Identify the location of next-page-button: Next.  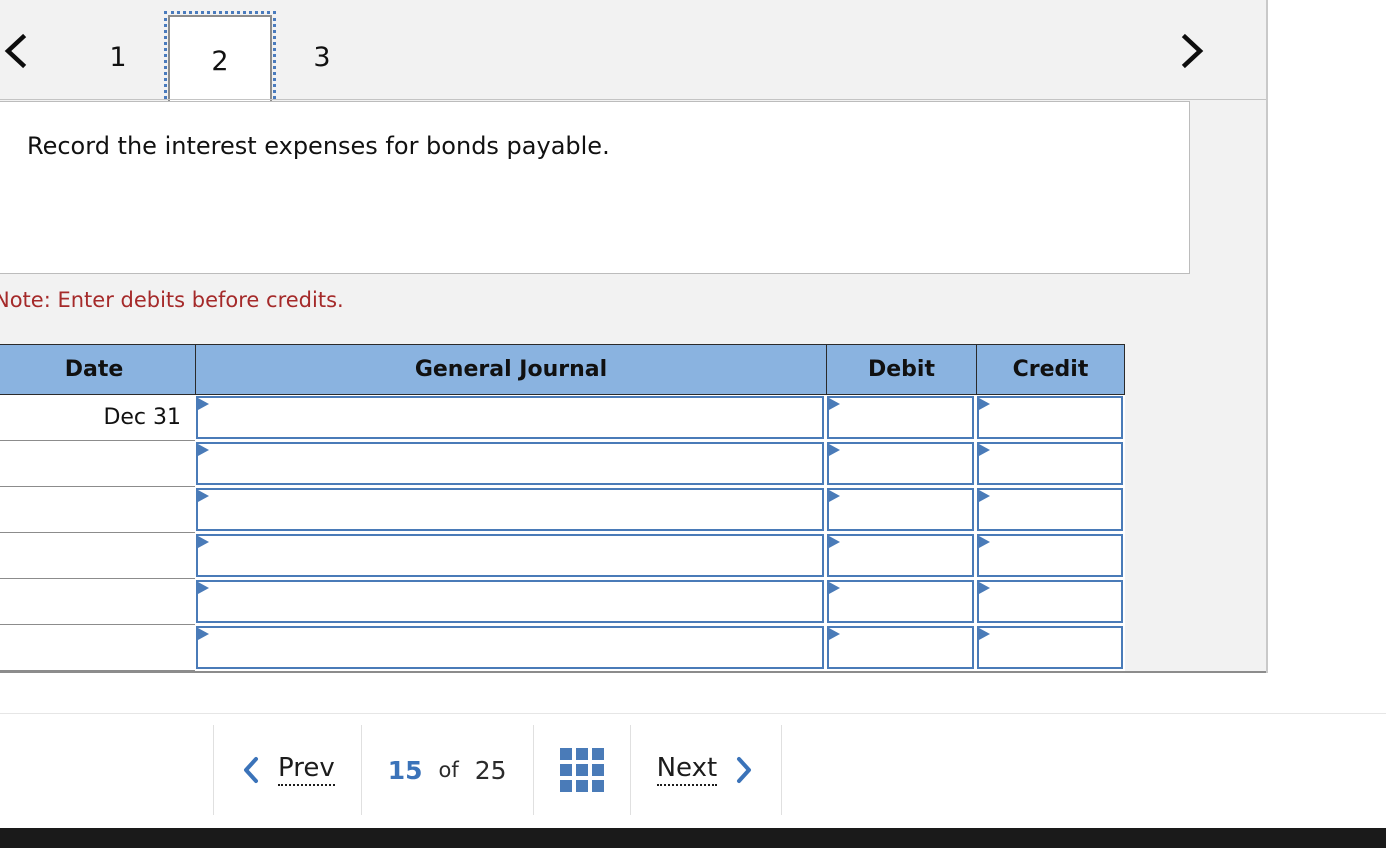
(706, 770).